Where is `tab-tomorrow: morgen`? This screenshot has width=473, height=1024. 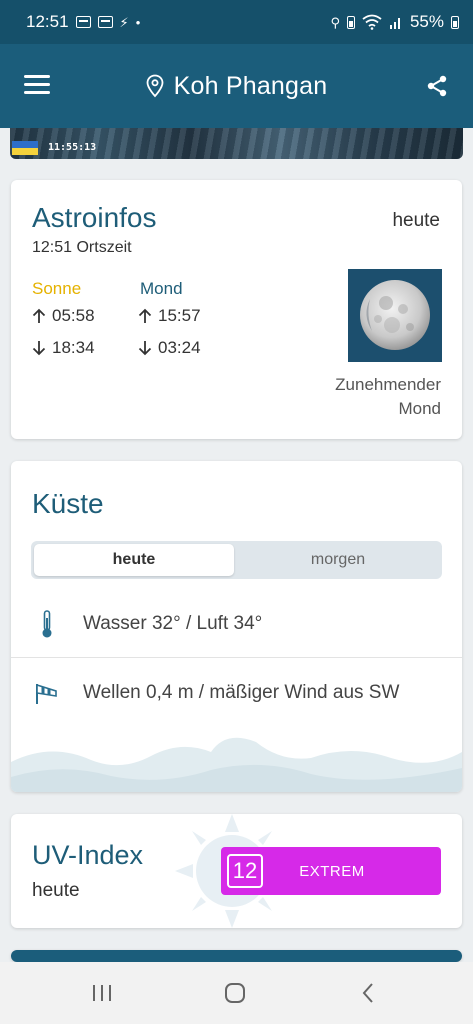 tab-tomorrow: morgen is located at coordinates (338, 560).